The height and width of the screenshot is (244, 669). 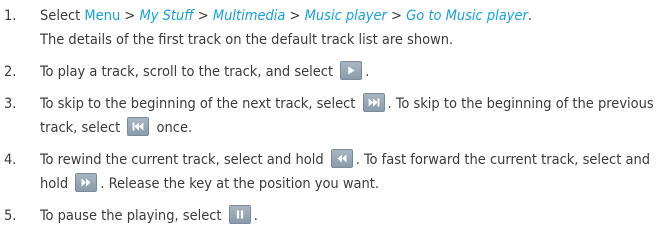 I want to click on step-text-part: To pause the playing, select, so click(x=133, y=216).